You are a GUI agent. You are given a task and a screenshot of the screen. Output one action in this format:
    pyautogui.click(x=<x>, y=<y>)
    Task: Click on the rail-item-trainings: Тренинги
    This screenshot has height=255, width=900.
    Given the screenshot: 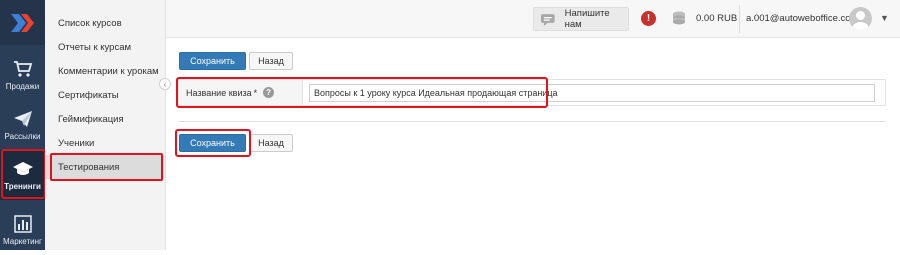 What is the action you would take?
    pyautogui.click(x=22, y=175)
    